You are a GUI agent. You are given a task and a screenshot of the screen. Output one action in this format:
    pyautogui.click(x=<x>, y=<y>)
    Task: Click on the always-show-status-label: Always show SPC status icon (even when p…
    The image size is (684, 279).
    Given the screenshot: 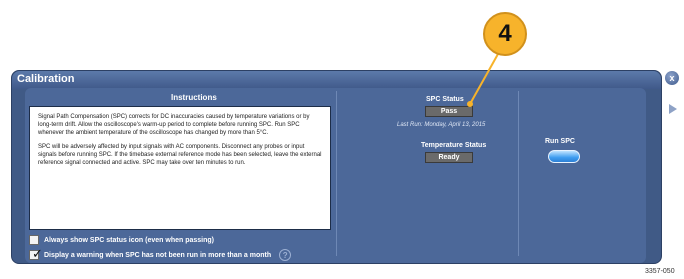 What is the action you would take?
    pyautogui.click(x=129, y=240)
    